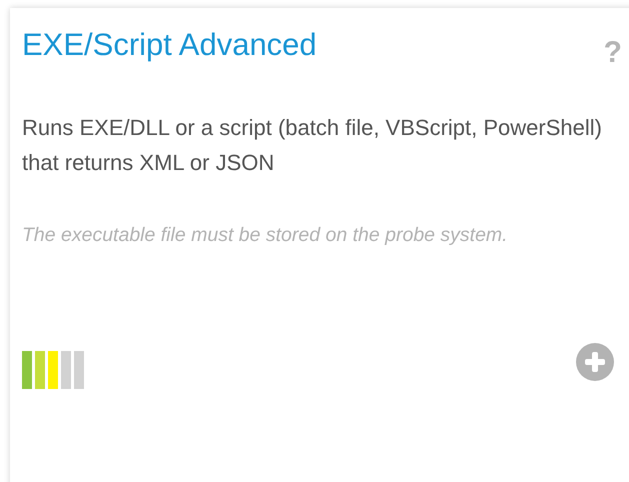  I want to click on card-note: The executable file must be stored on the probe system., so click(265, 235).